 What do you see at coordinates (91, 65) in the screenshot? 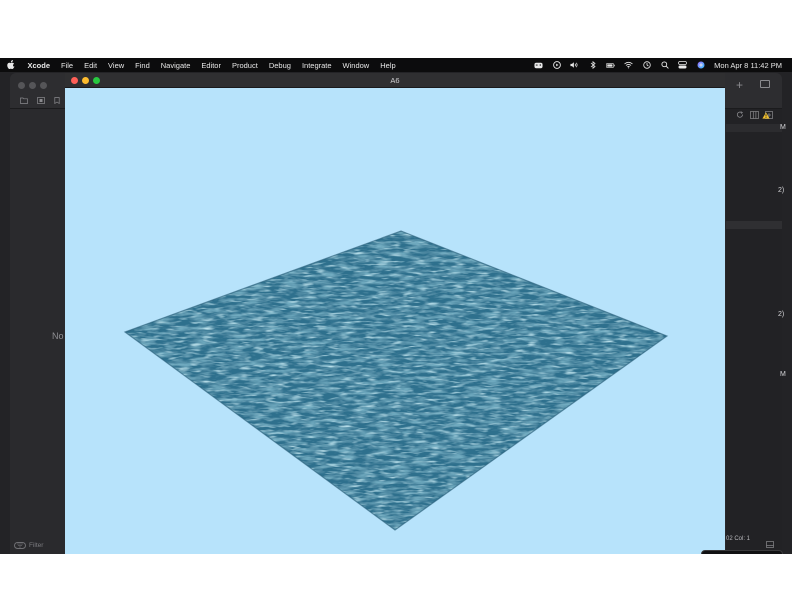
I see `menu-edit: Edit` at bounding box center [91, 65].